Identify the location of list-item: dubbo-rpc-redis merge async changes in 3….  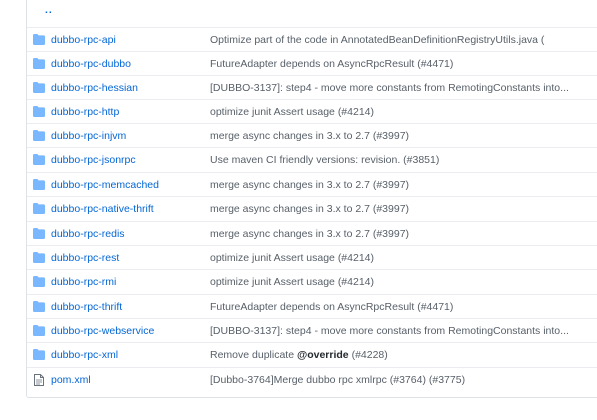
(312, 233).